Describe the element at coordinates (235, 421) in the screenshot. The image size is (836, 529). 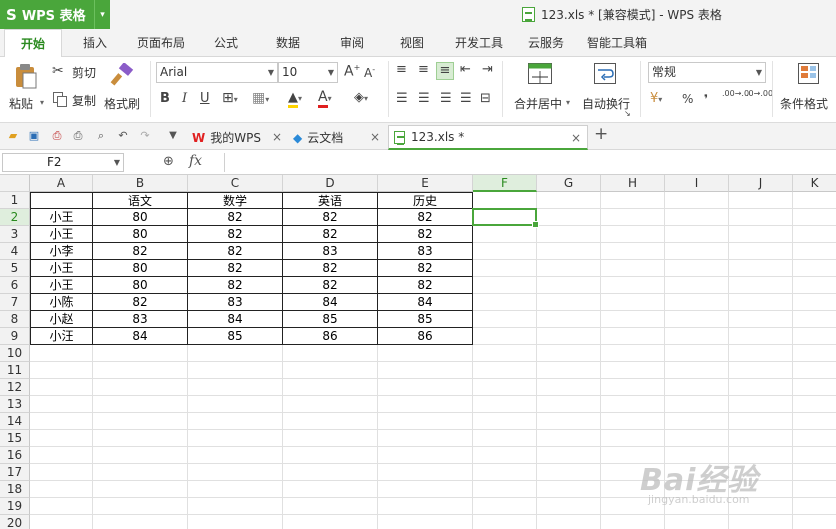
I see `cell-c14` at that location.